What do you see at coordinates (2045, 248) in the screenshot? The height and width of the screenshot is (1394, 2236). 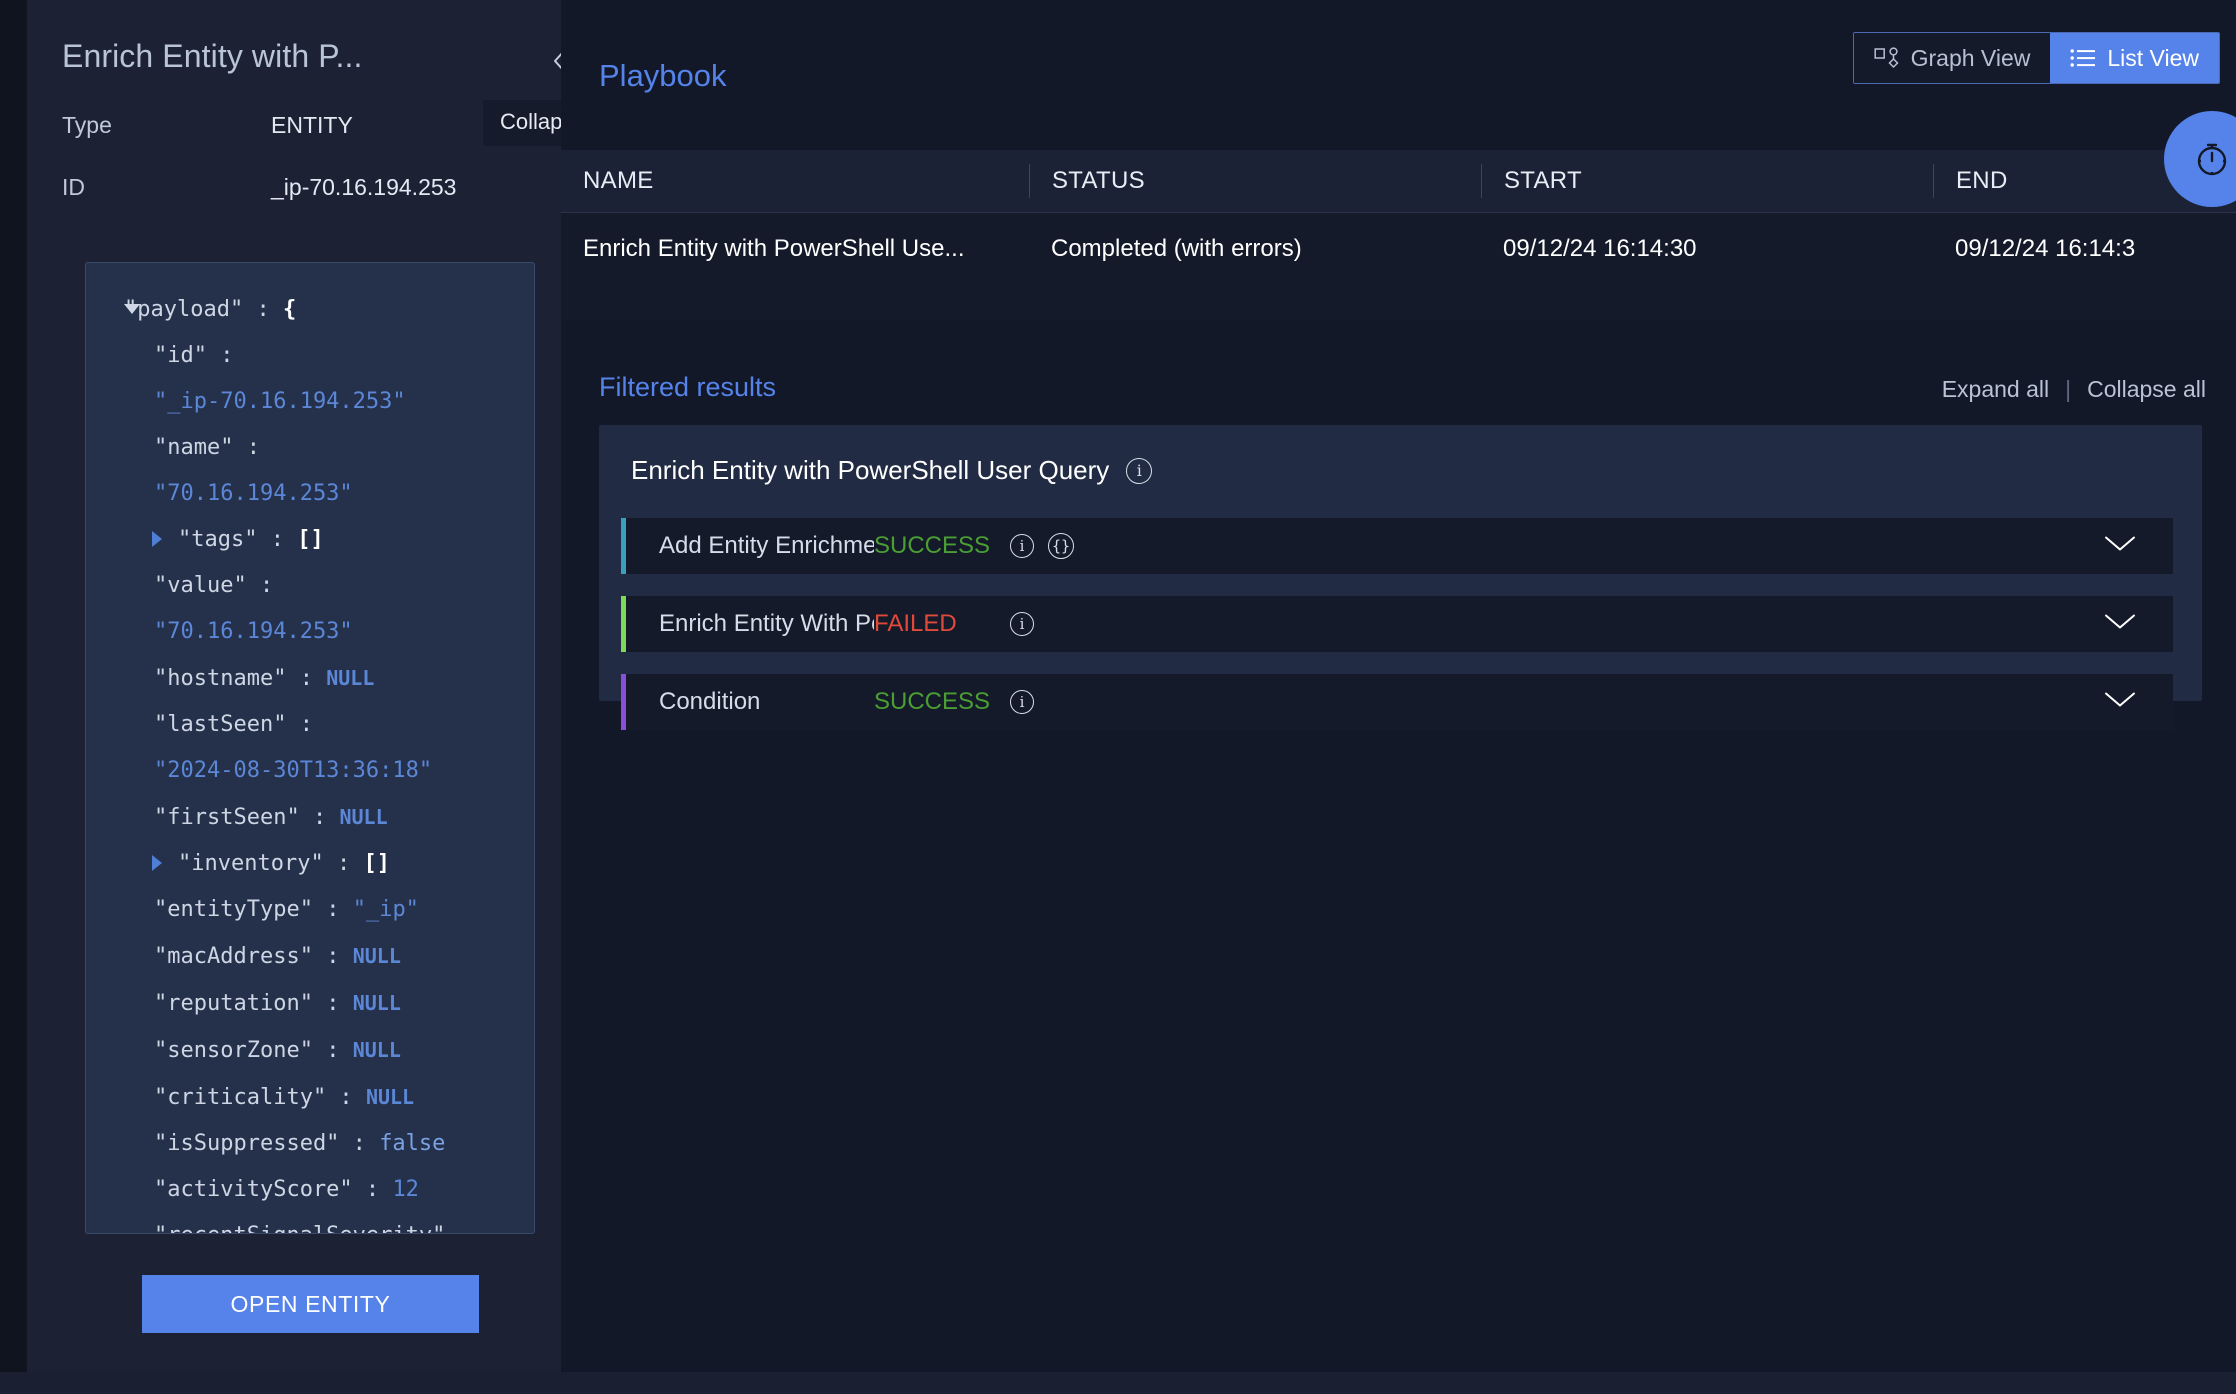 I see `cell-end: 09/12/24 16:14:3` at bounding box center [2045, 248].